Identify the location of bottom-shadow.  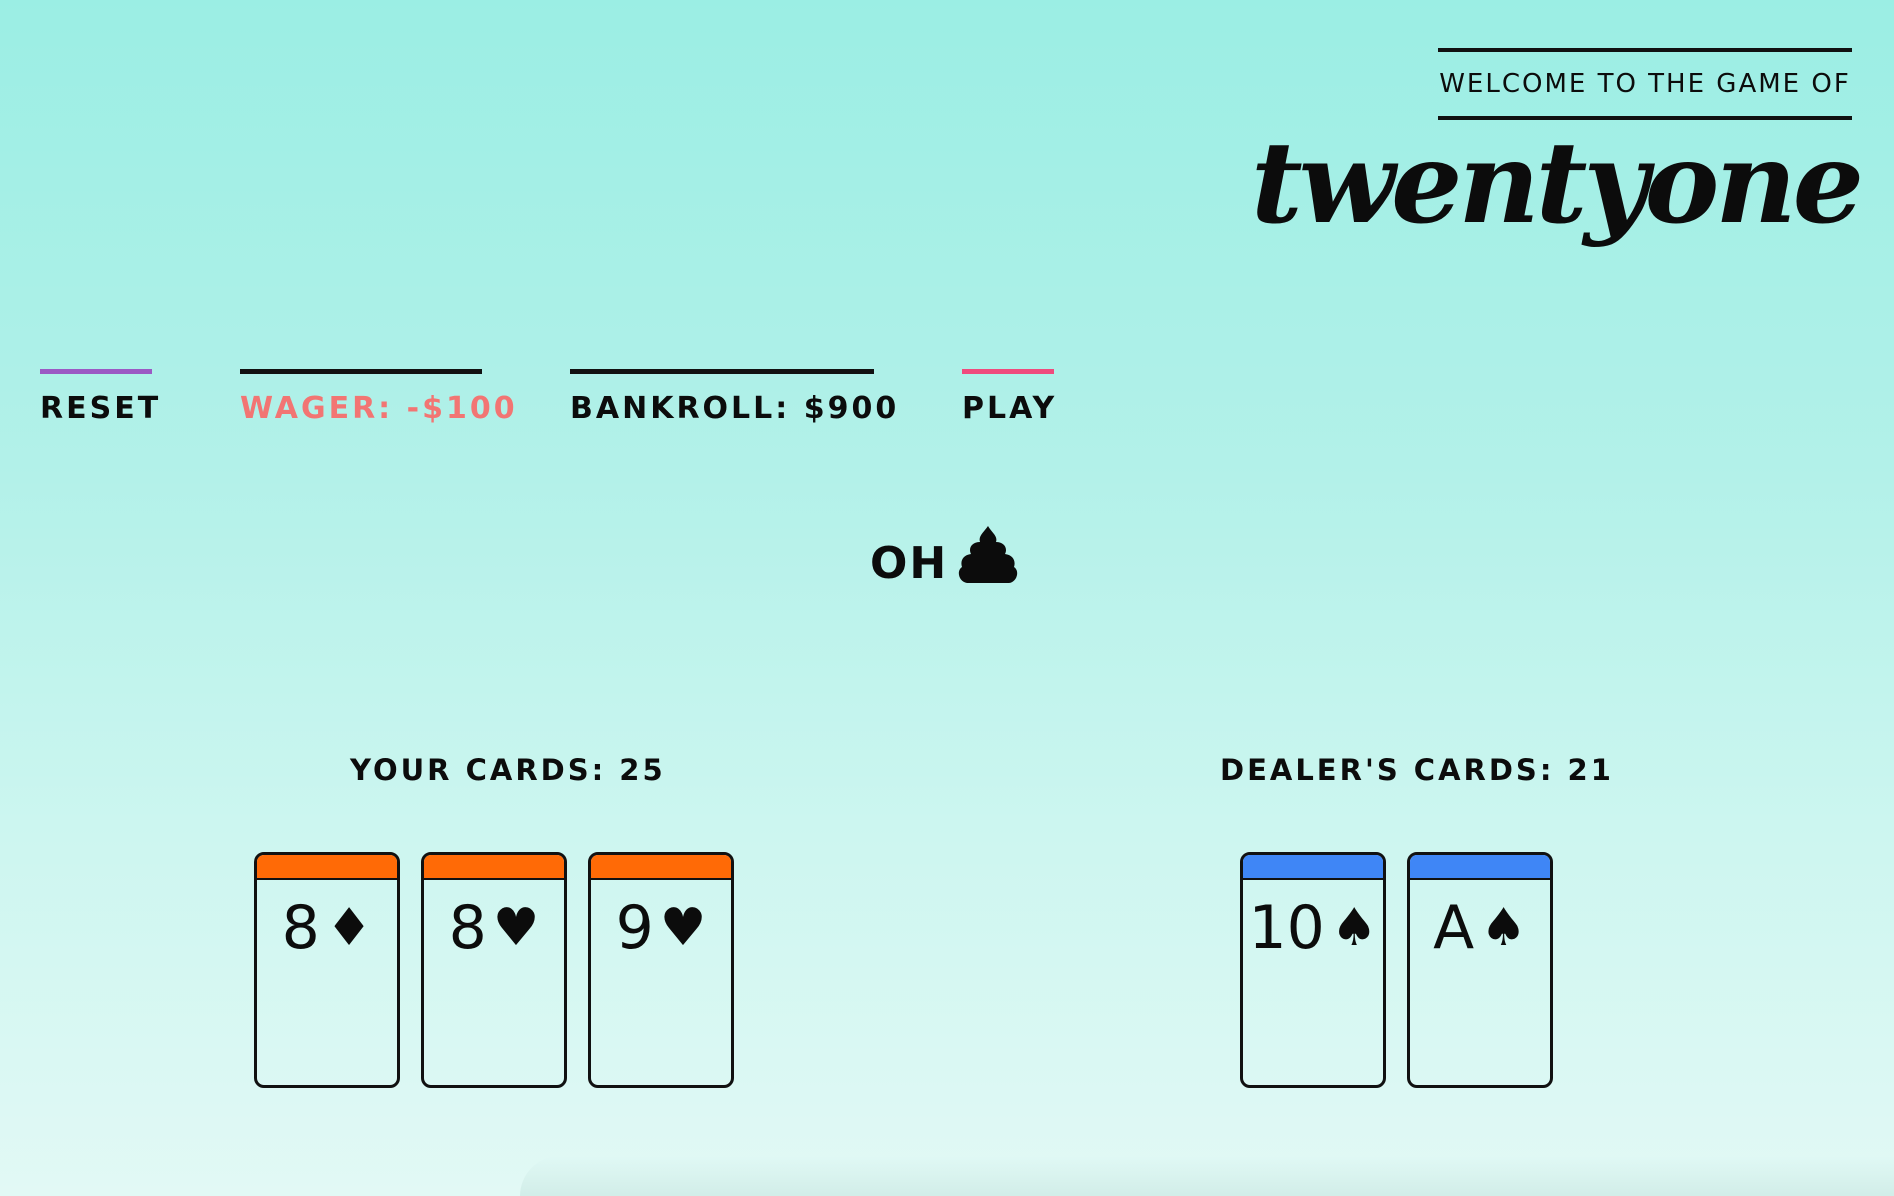
(1207, 1176).